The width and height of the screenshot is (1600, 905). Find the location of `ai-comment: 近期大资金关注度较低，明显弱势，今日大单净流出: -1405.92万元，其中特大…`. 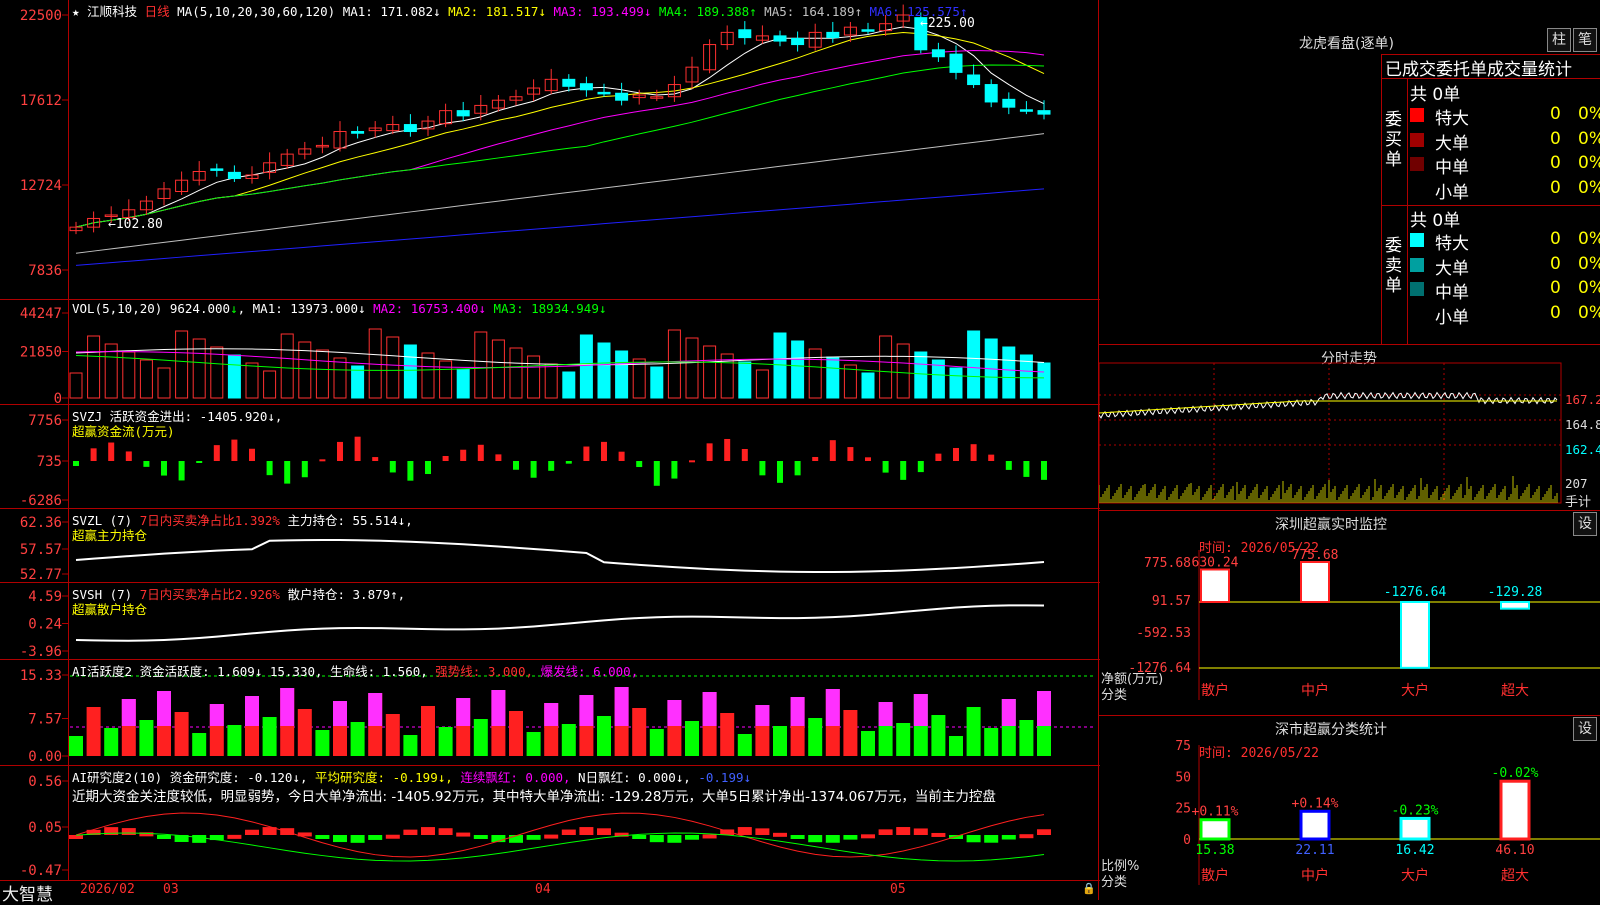

ai-comment: 近期大资金关注度较低，明显弱势，今日大单净流出: -1405.92万元，其中特大… is located at coordinates (534, 797).